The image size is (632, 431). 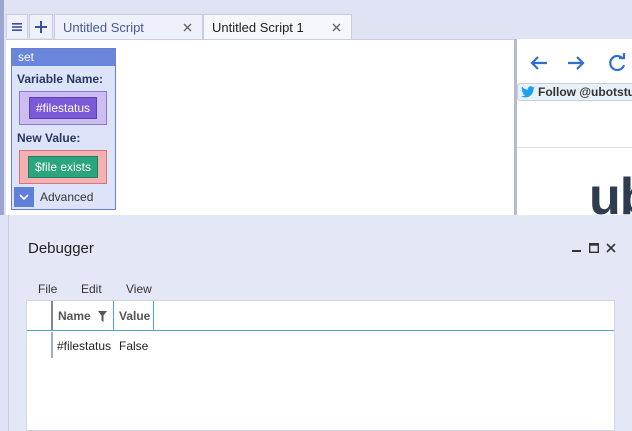 What do you see at coordinates (2, 107) in the screenshot?
I see `left-edge-bar` at bounding box center [2, 107].